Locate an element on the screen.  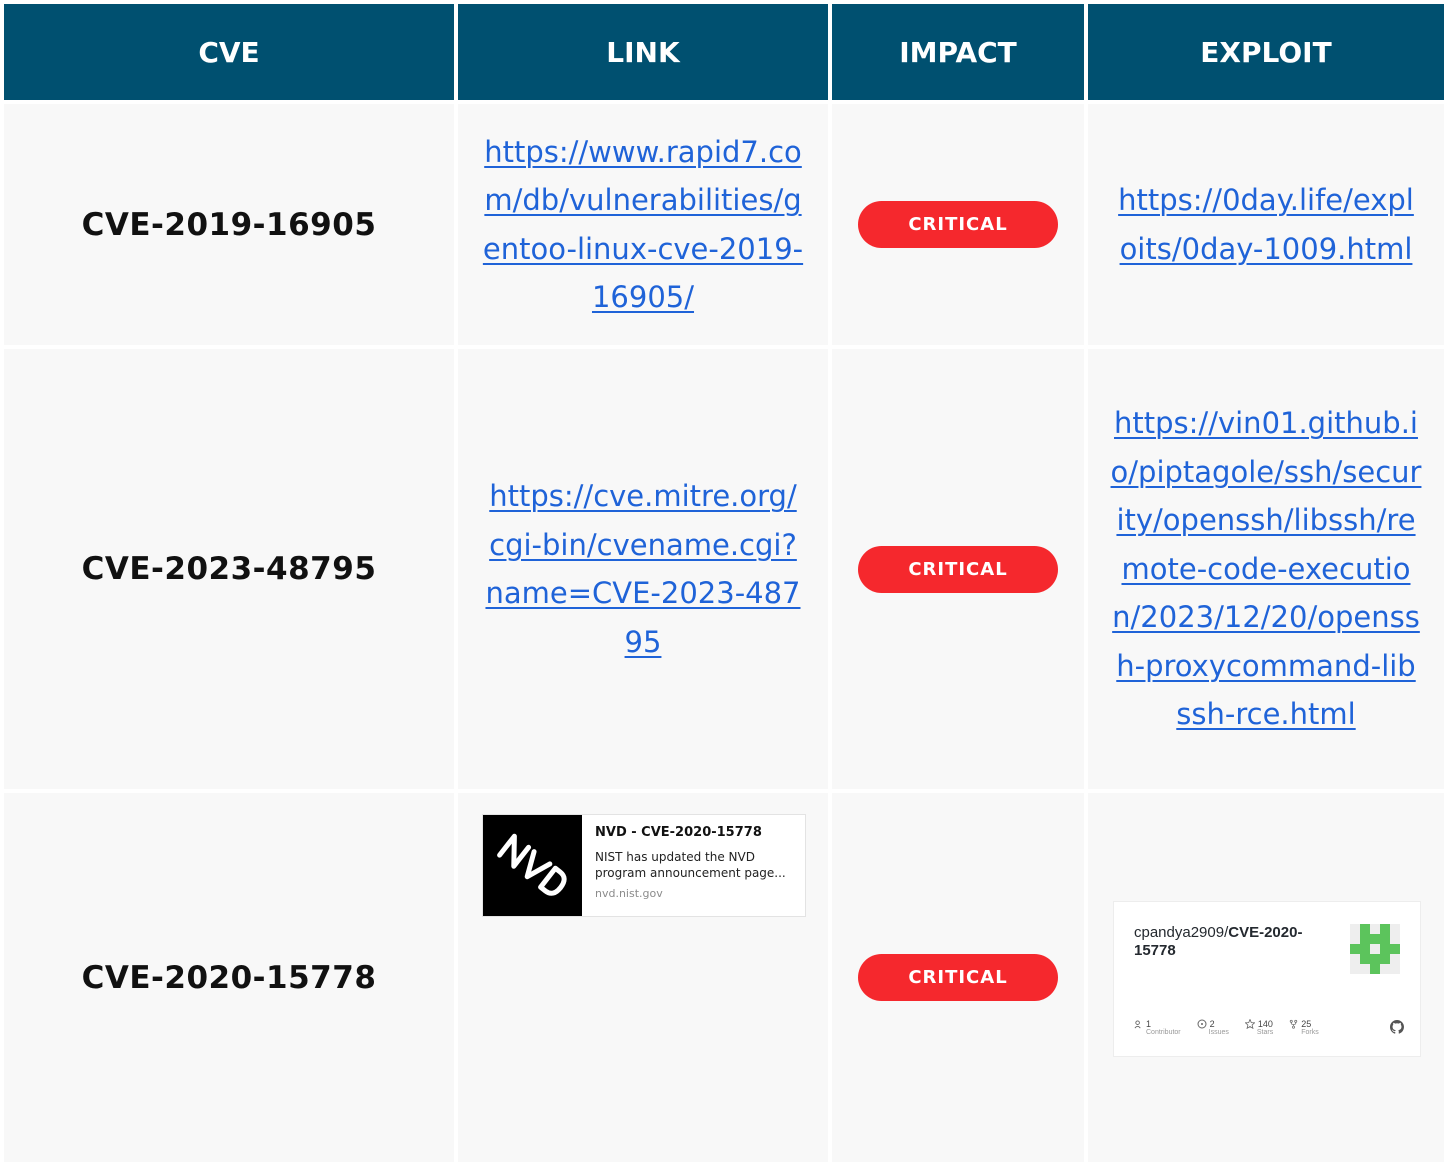
forks-stat: 25 Forks is located at coordinates (1304, 1027).